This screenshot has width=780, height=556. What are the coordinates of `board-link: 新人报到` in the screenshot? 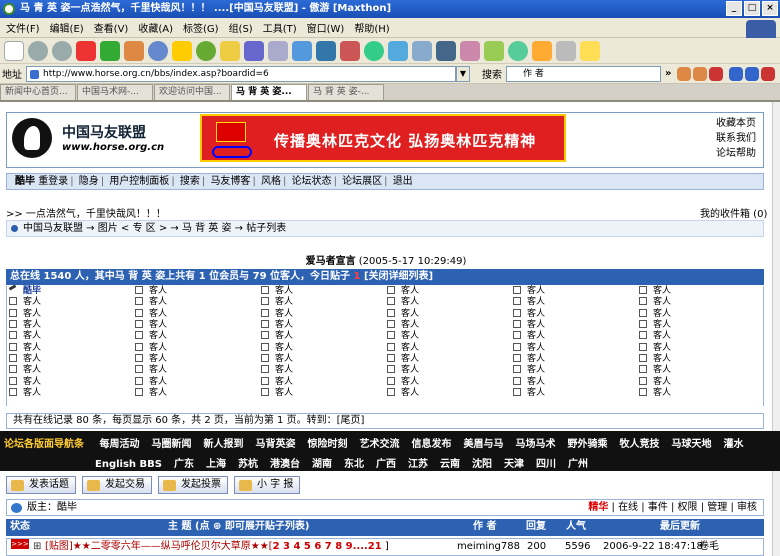 It's located at (223, 444).